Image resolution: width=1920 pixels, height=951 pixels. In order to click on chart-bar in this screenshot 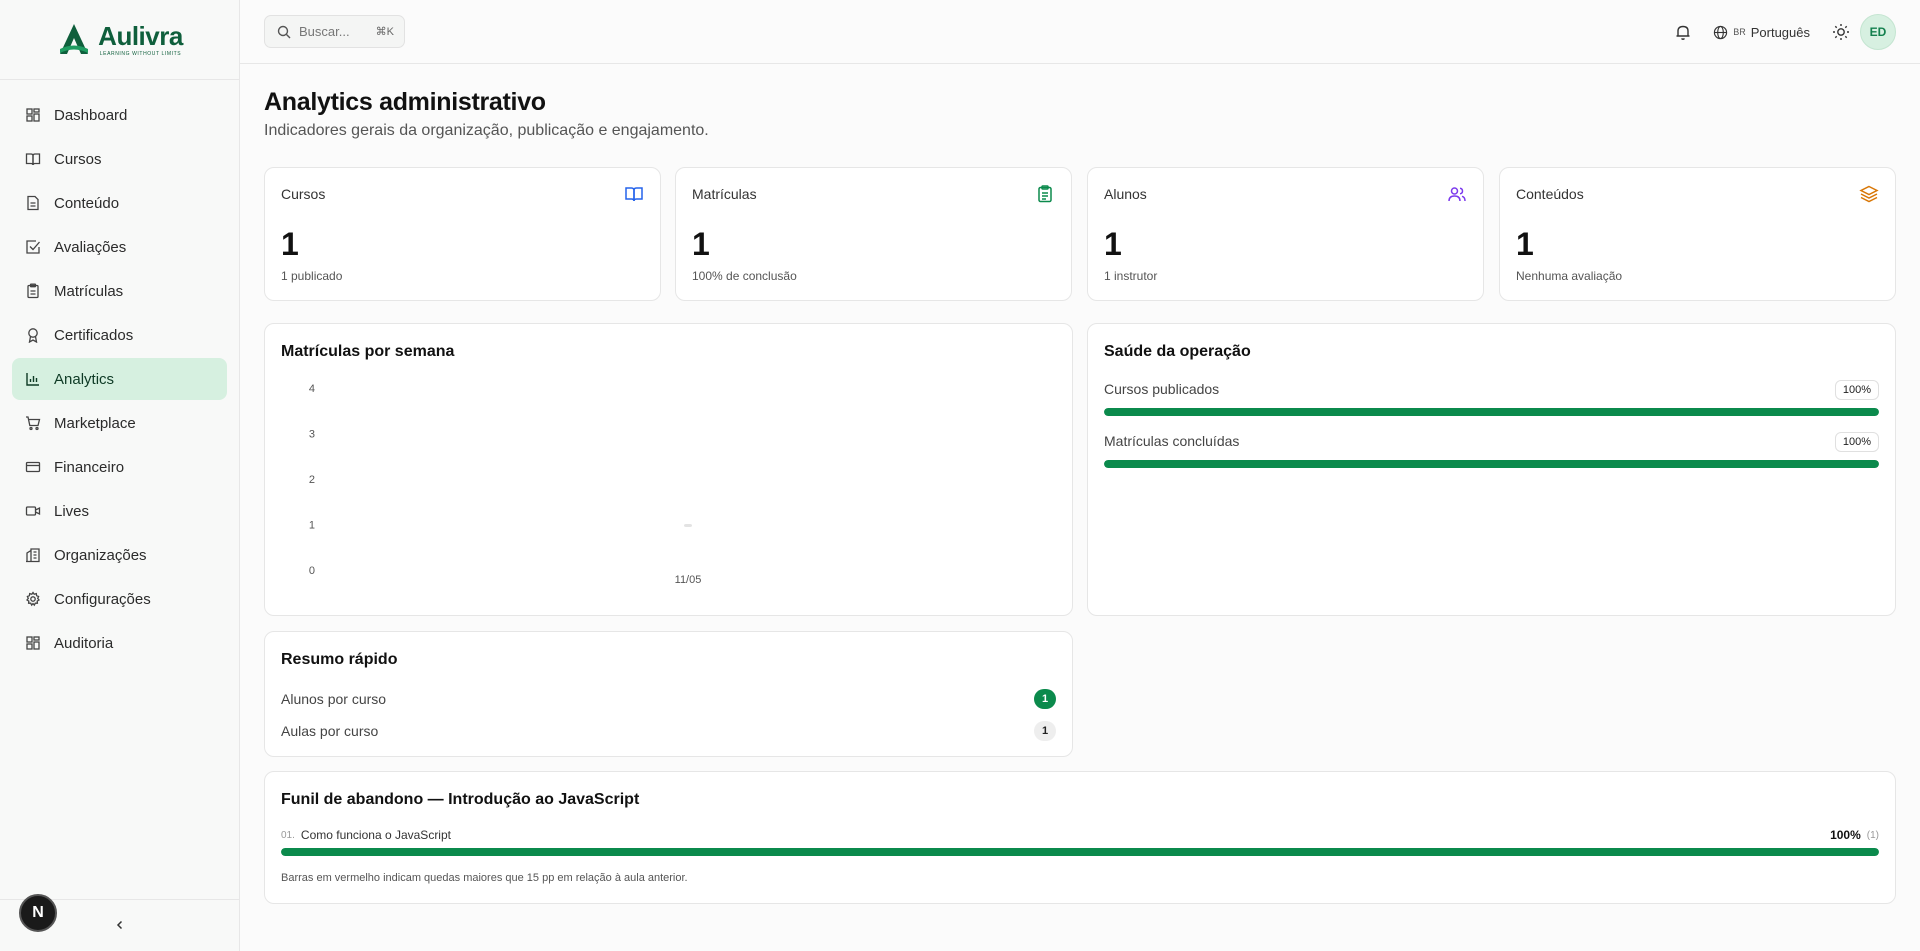, I will do `click(688, 525)`.